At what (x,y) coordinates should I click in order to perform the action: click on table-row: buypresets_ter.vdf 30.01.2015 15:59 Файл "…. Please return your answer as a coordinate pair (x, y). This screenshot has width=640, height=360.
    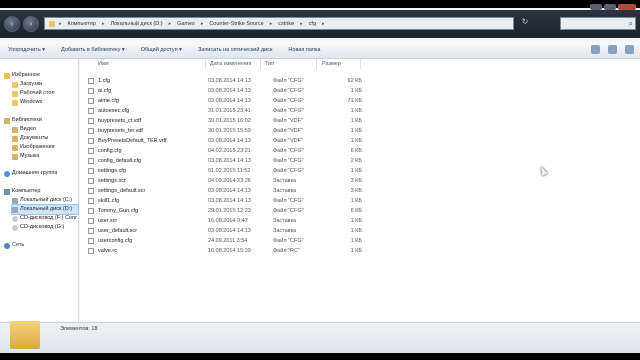
    Looking at the image, I should click on (258, 131).